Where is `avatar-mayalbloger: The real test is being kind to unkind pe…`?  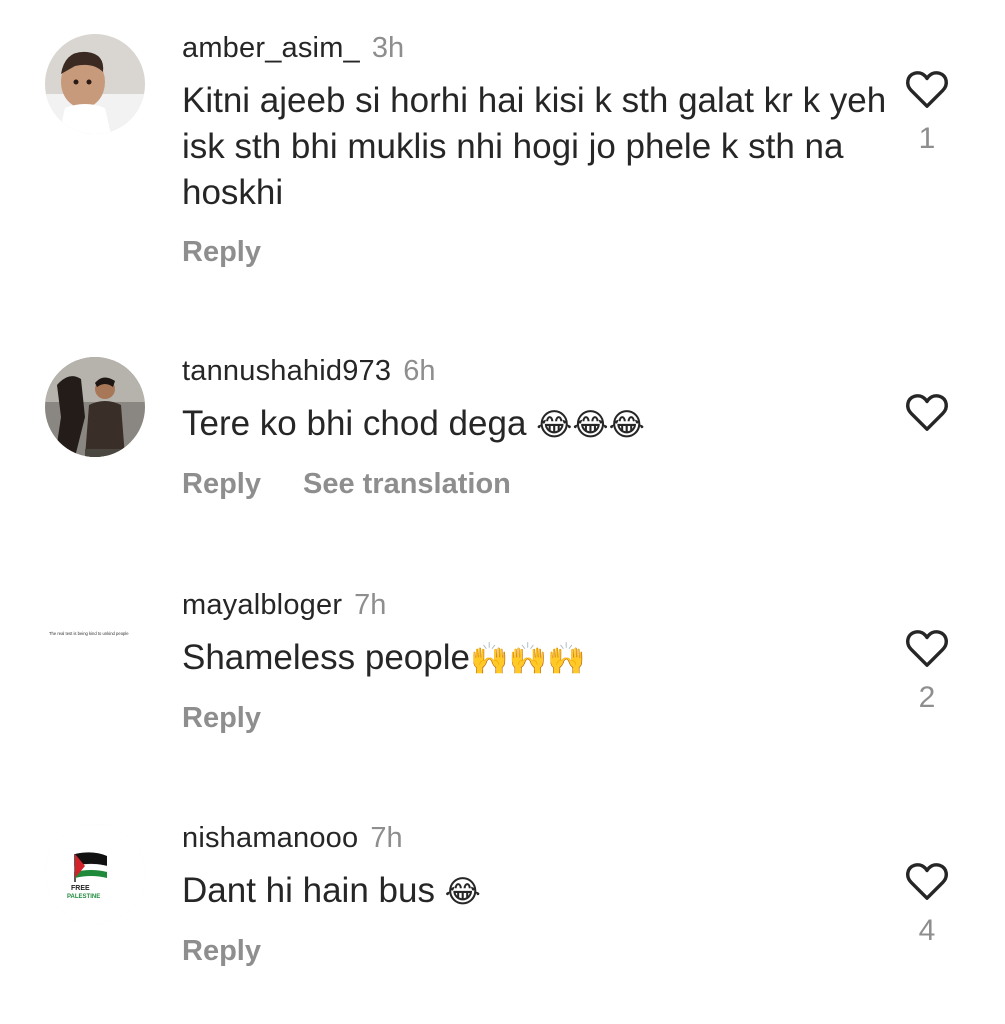 avatar-mayalbloger: The real test is being kind to unkind pe… is located at coordinates (95, 641).